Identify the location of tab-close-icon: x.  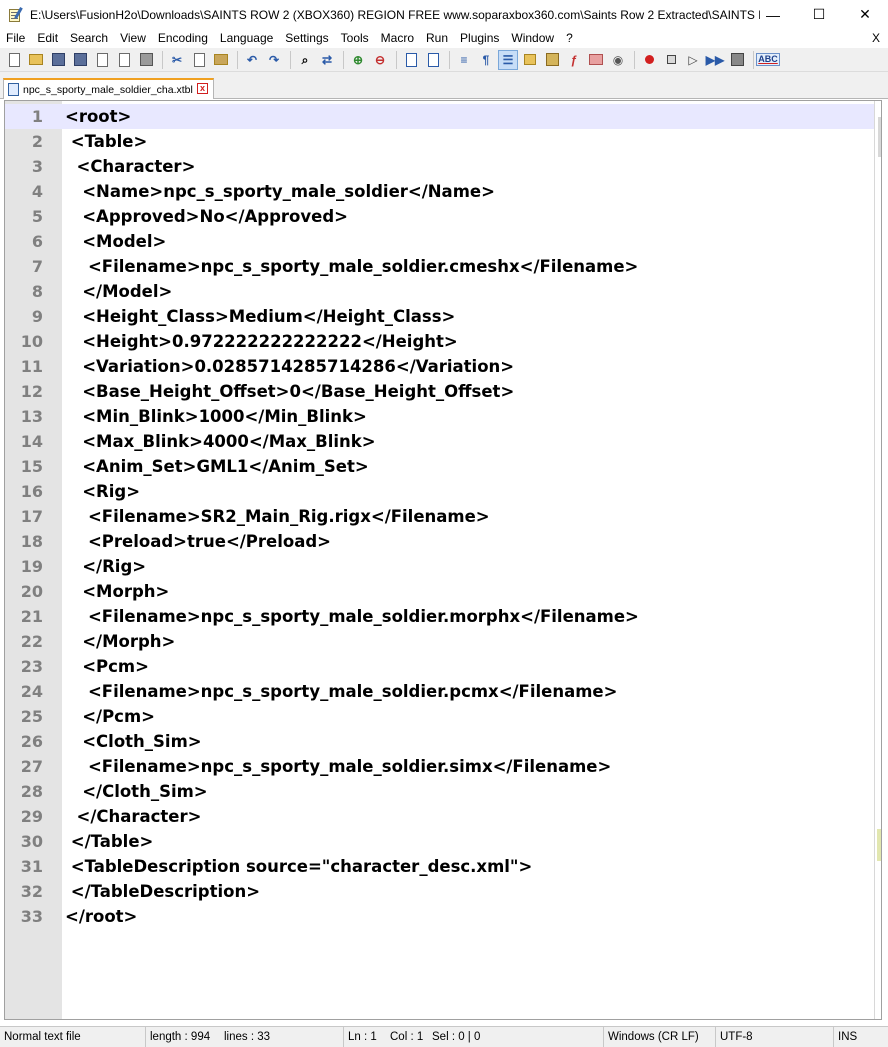
(202, 88).